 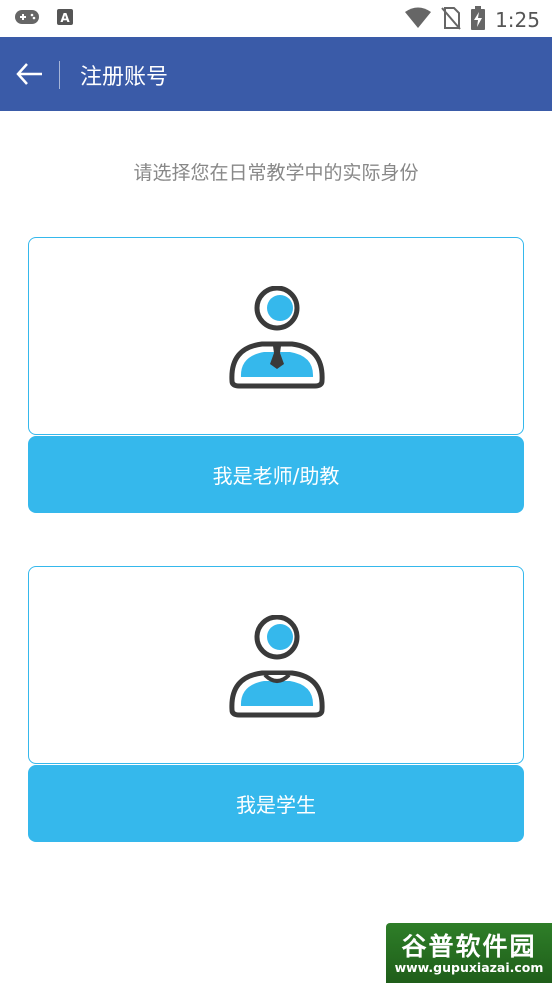 What do you see at coordinates (59, 75) in the screenshot?
I see `app-bar-divider` at bounding box center [59, 75].